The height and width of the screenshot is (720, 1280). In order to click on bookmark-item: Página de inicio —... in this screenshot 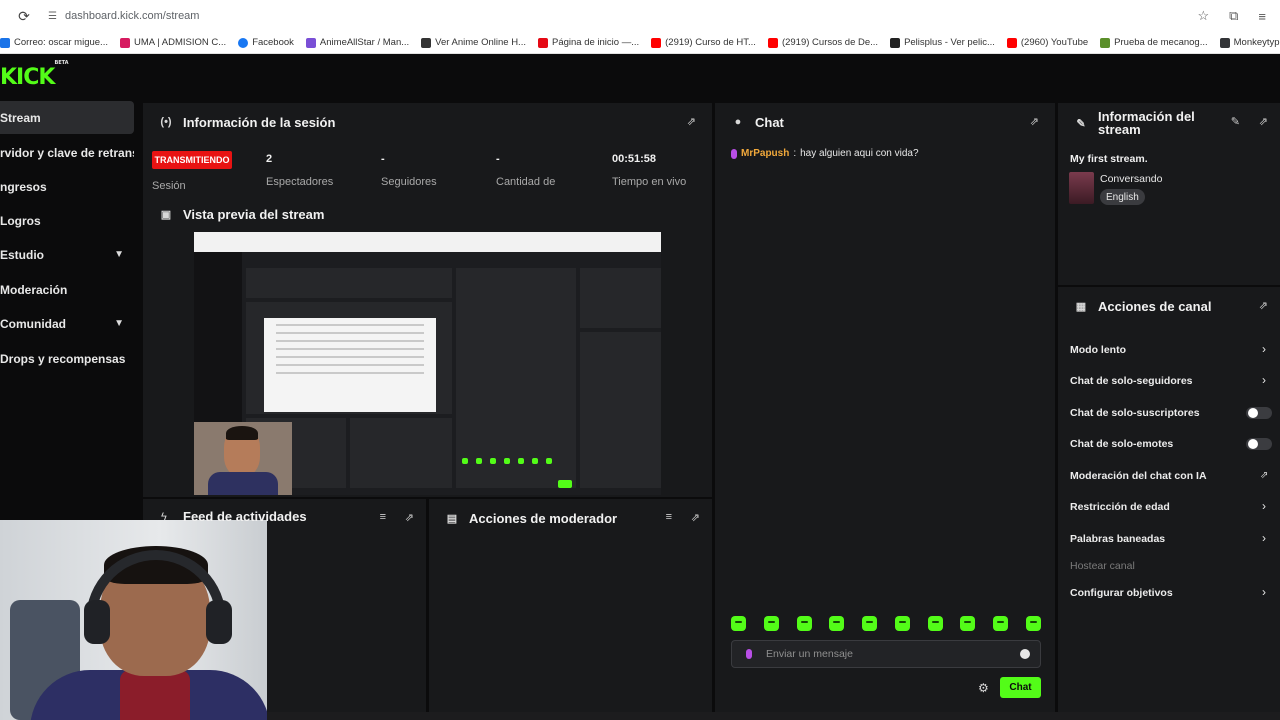, I will do `click(588, 42)`.